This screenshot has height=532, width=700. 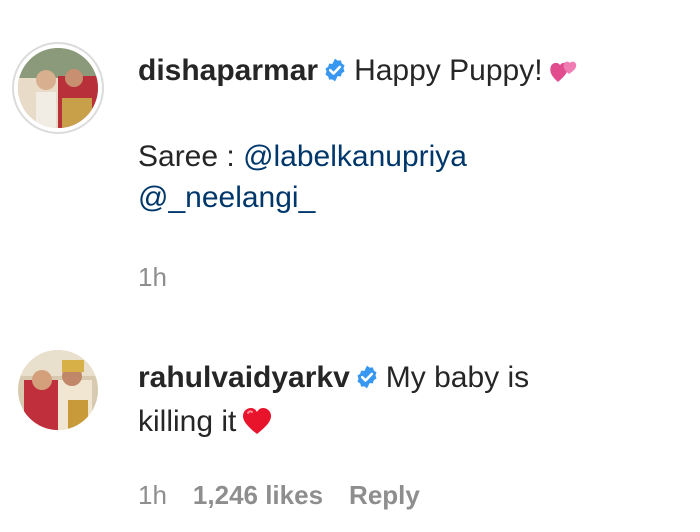 I want to click on username: dishaparmar, so click(x=228, y=70).